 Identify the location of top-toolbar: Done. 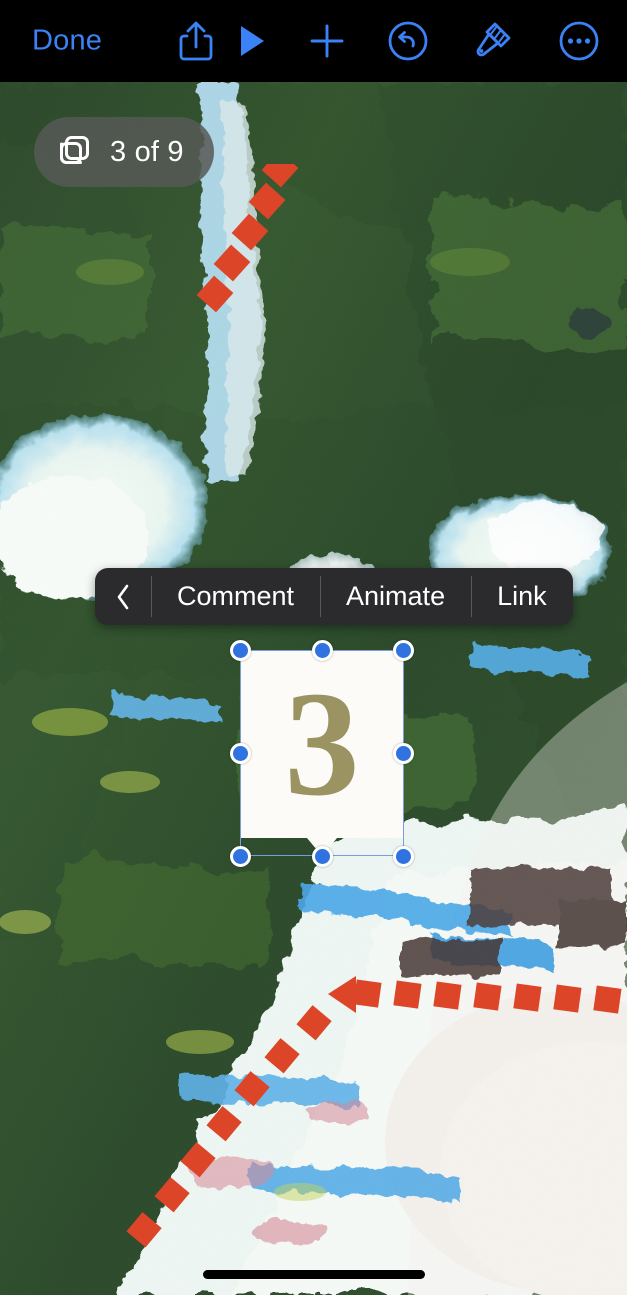
(313, 41).